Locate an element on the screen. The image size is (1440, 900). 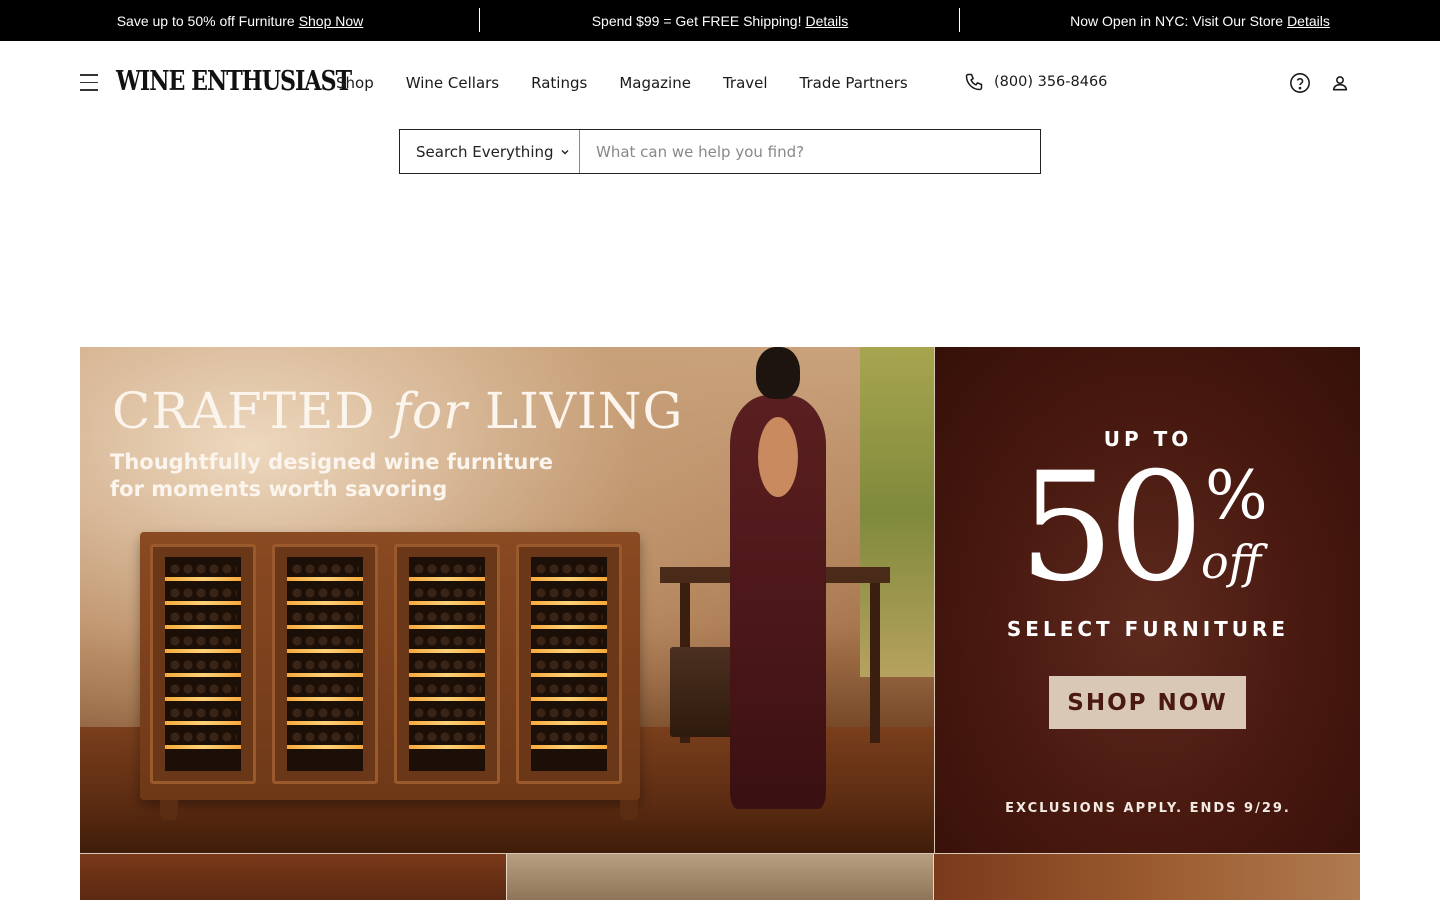
promo-off: off is located at coordinates (1231, 562).